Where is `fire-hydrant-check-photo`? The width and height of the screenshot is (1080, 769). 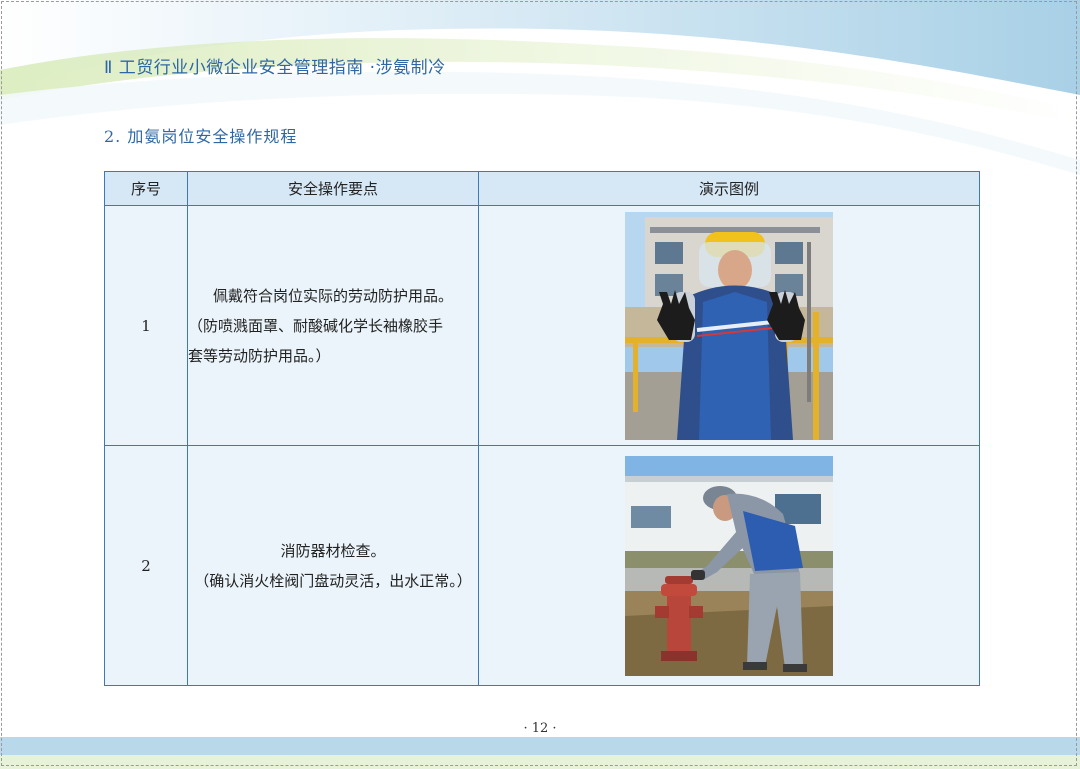 fire-hydrant-check-photo is located at coordinates (729, 565).